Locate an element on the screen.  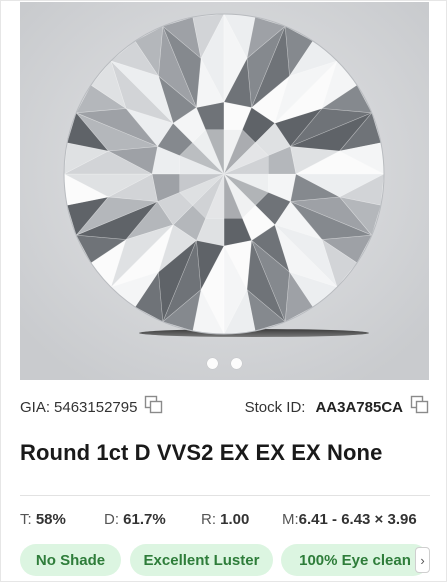
copy-stock-id-icon is located at coordinates (420, 405).